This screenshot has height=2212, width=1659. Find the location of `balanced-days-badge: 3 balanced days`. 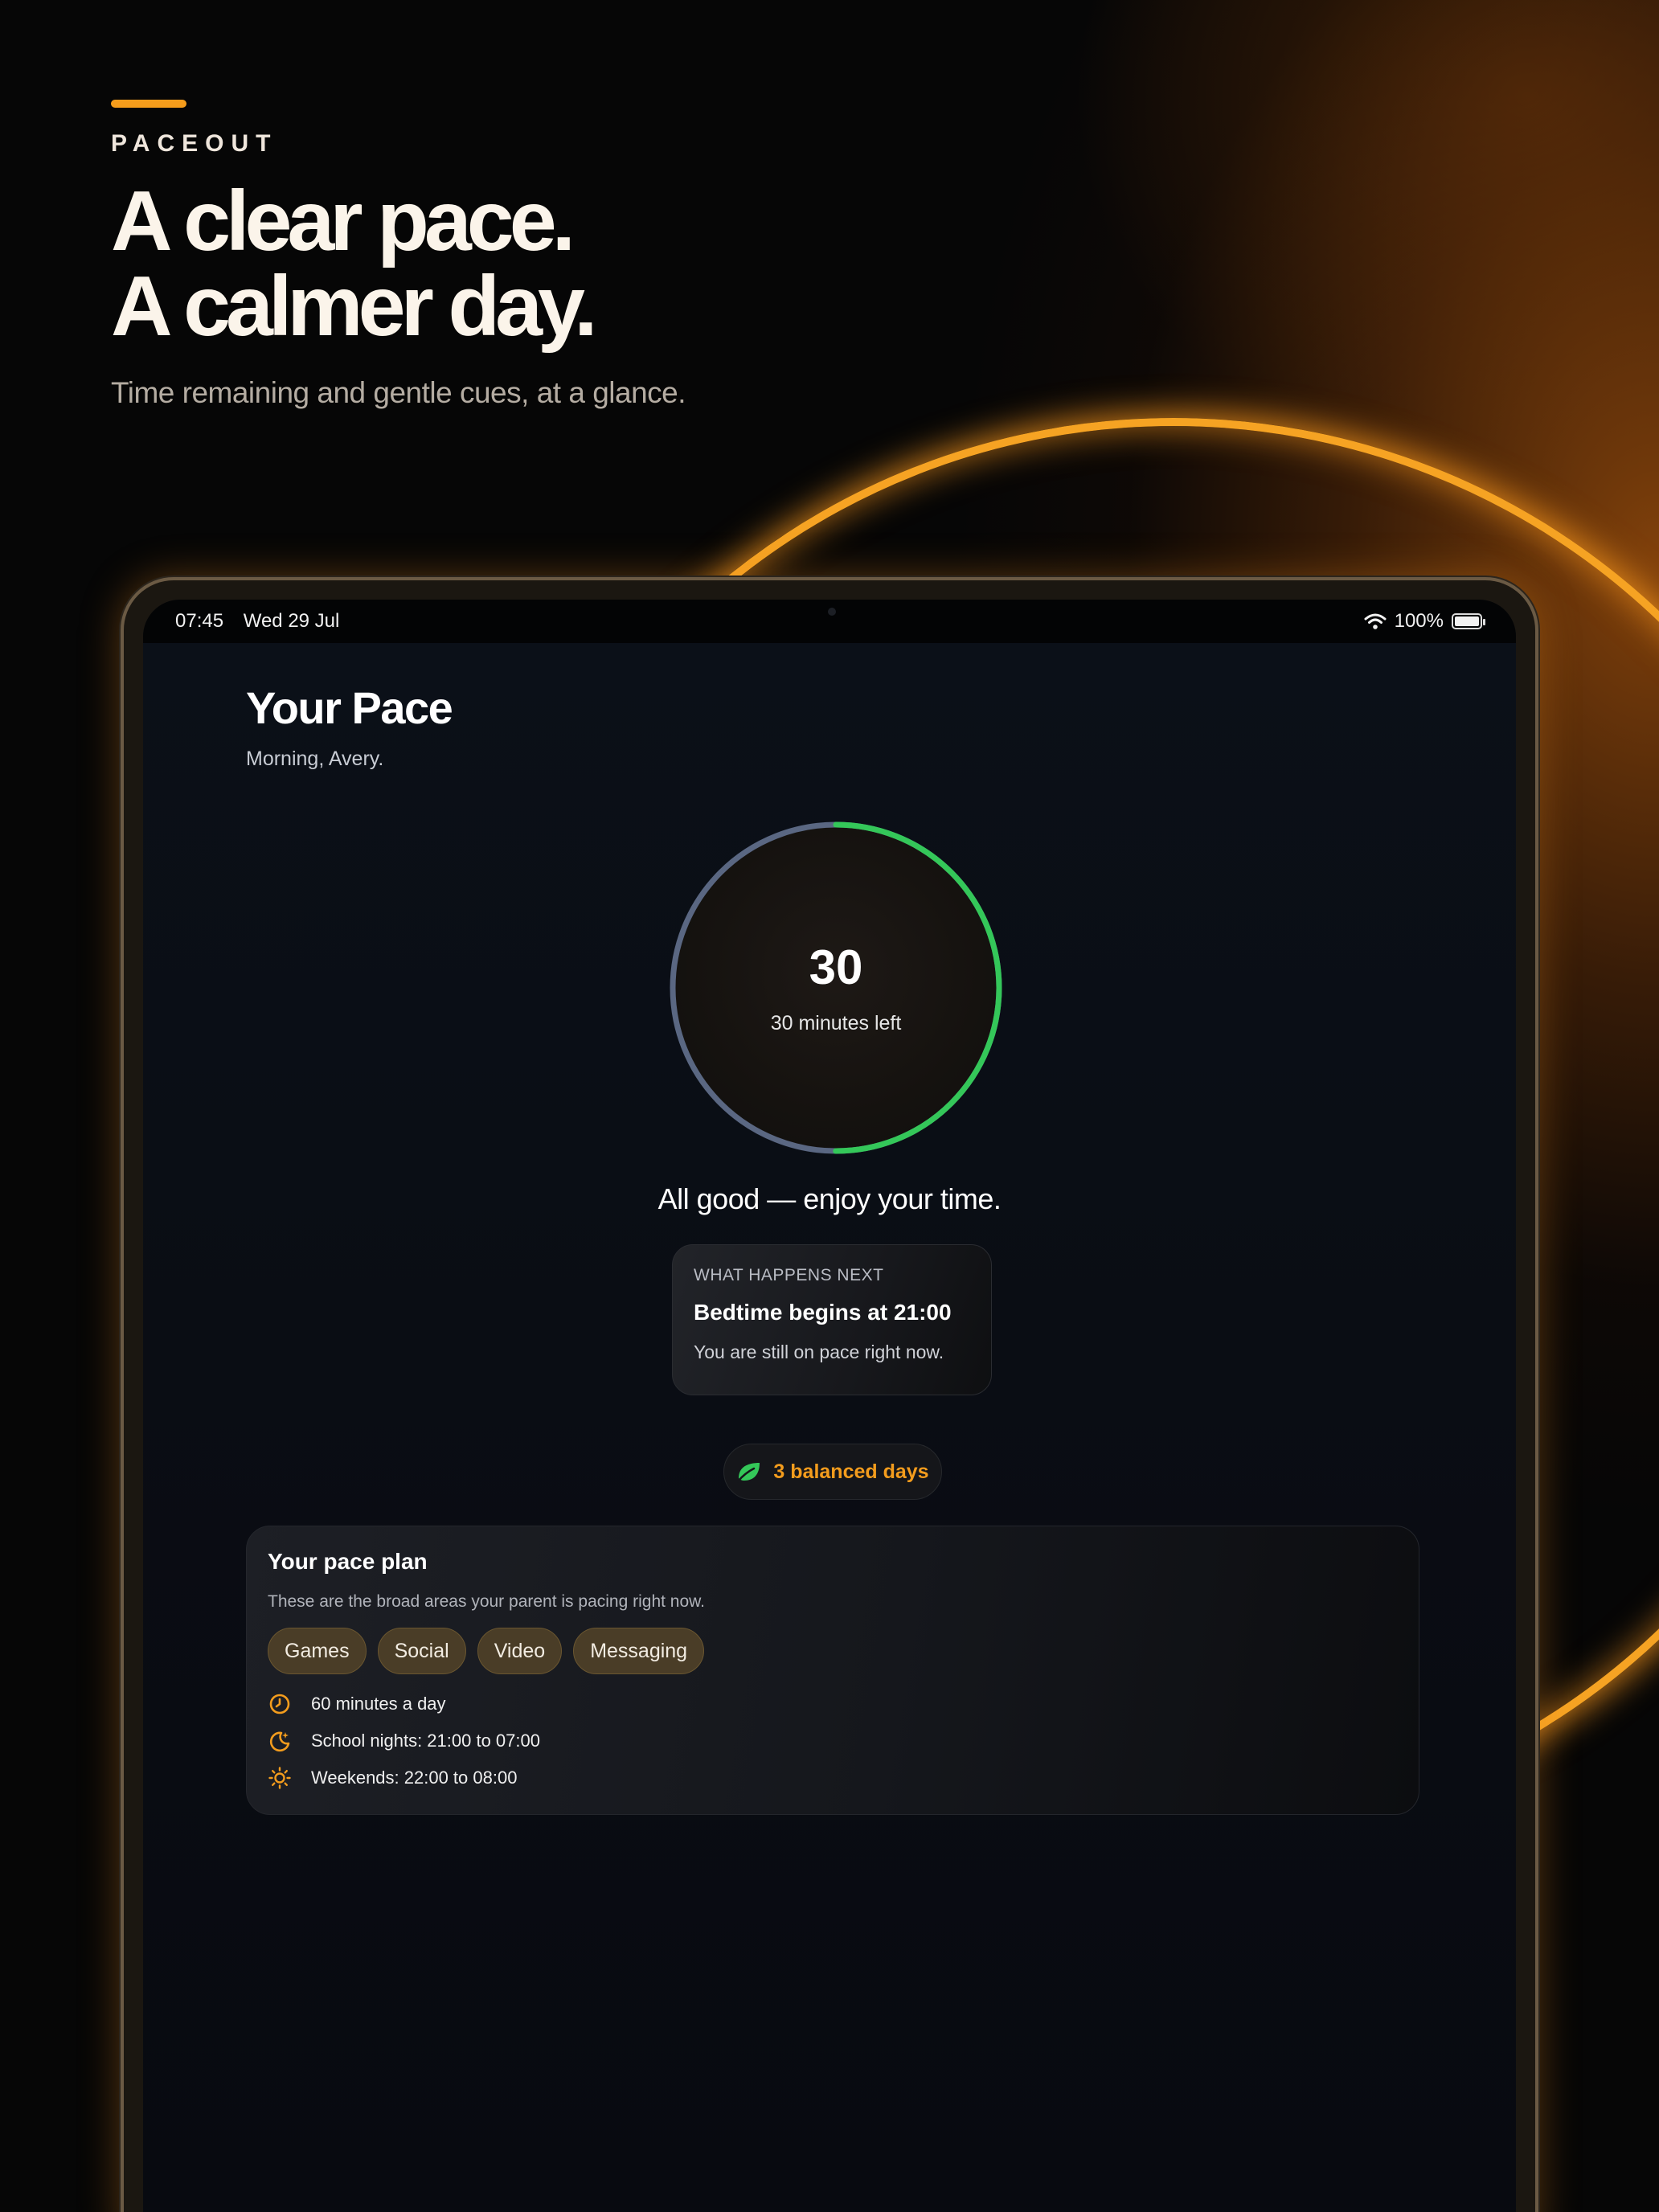

balanced-days-badge: 3 balanced days is located at coordinates (832, 1472).